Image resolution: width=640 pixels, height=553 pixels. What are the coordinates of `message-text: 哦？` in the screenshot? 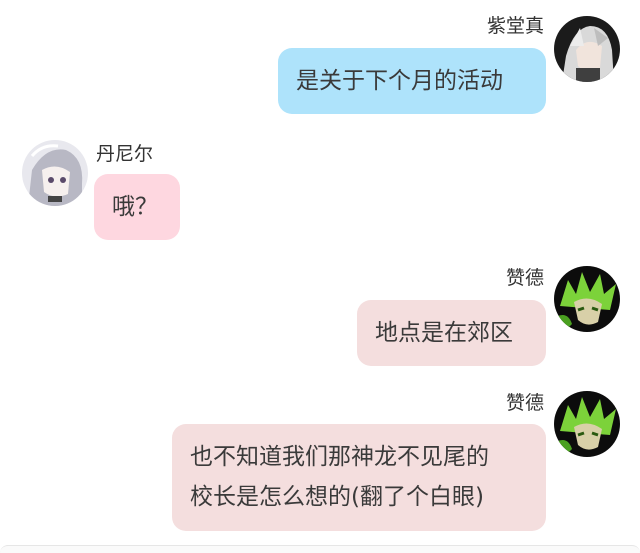 It's located at (135, 207).